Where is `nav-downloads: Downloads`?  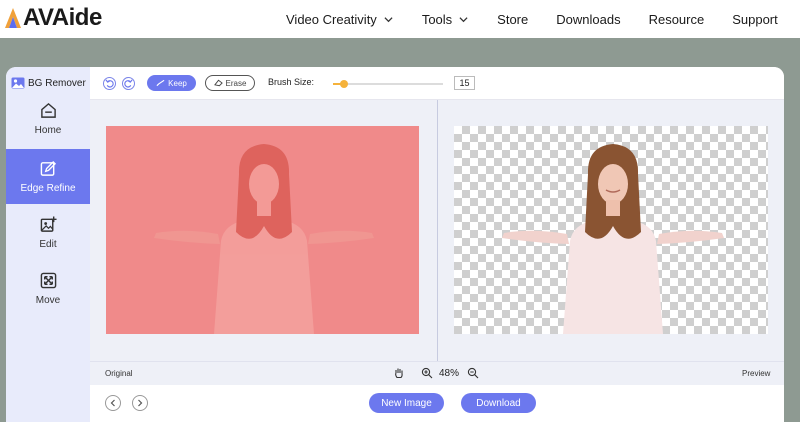 nav-downloads: Downloads is located at coordinates (588, 19).